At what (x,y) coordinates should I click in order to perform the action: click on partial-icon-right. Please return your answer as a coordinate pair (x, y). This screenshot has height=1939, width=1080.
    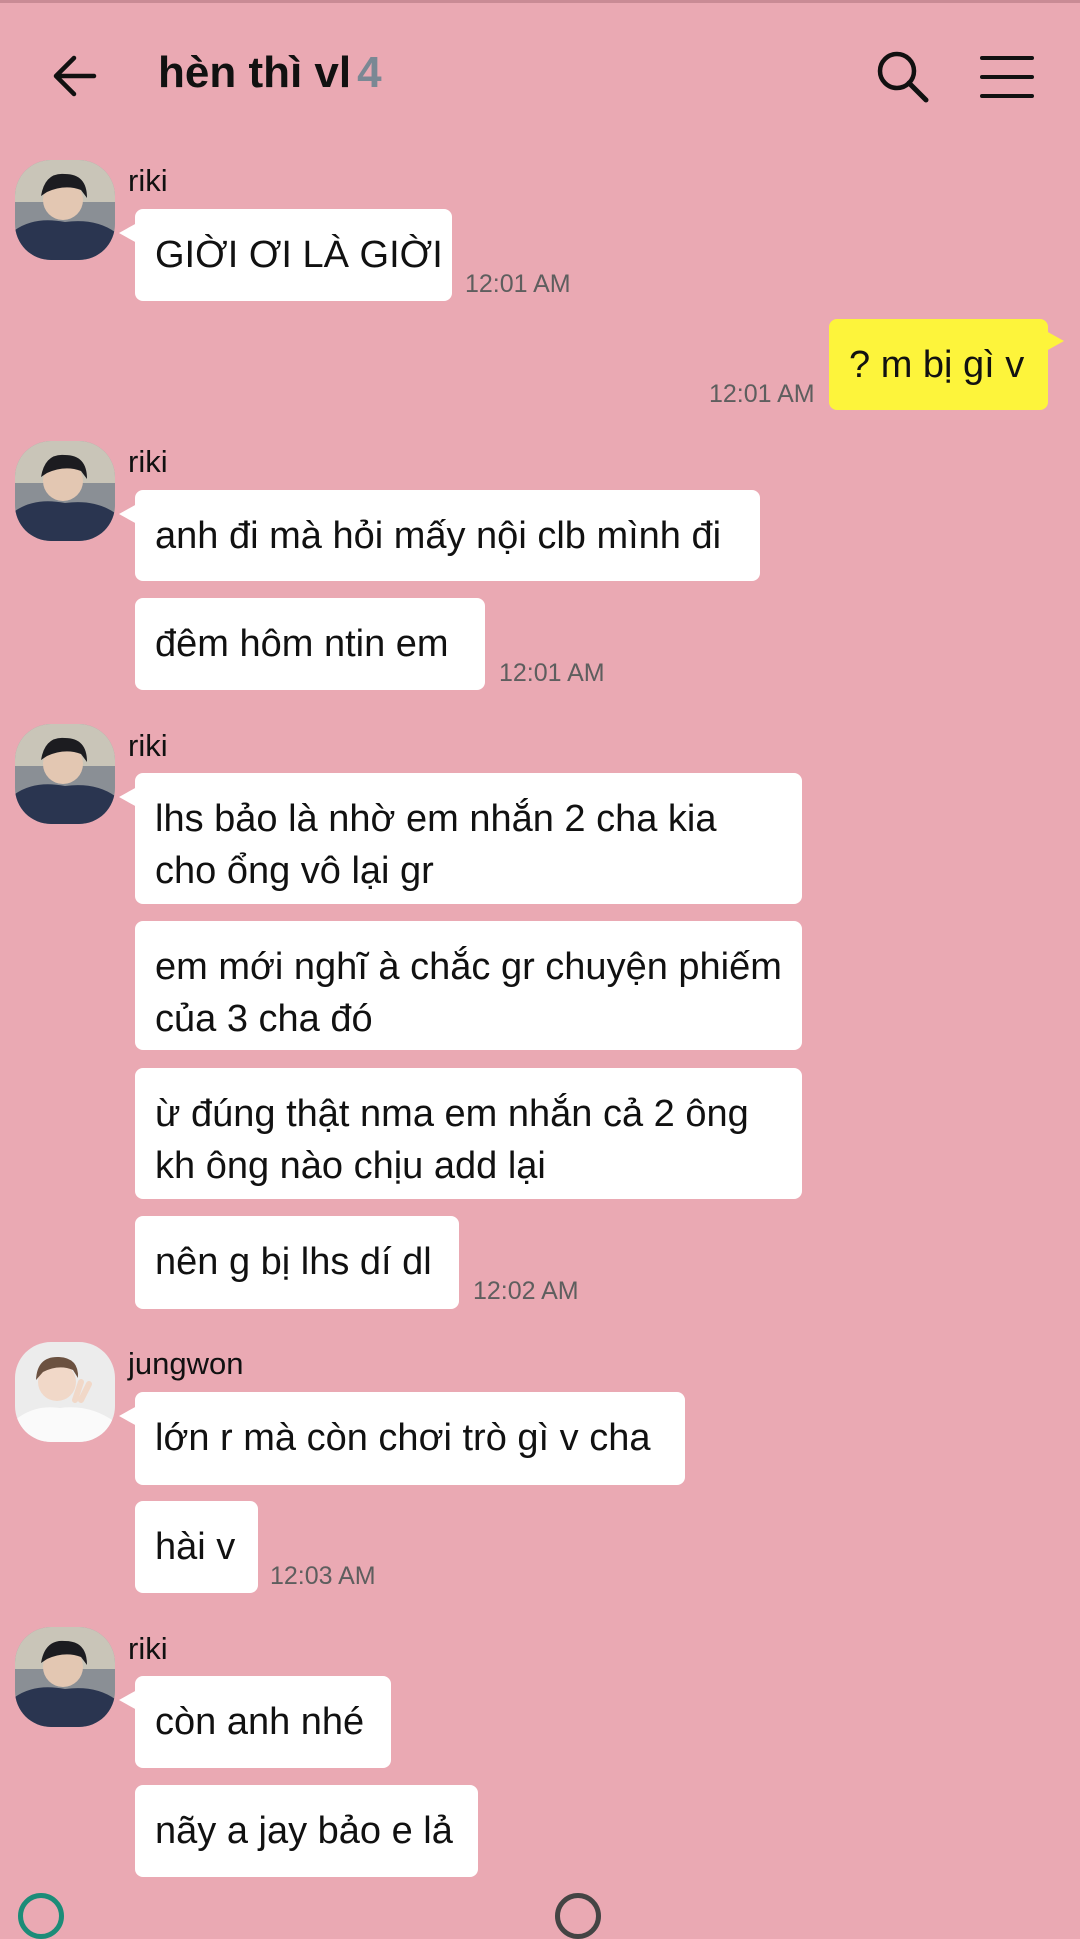
    Looking at the image, I should click on (578, 1916).